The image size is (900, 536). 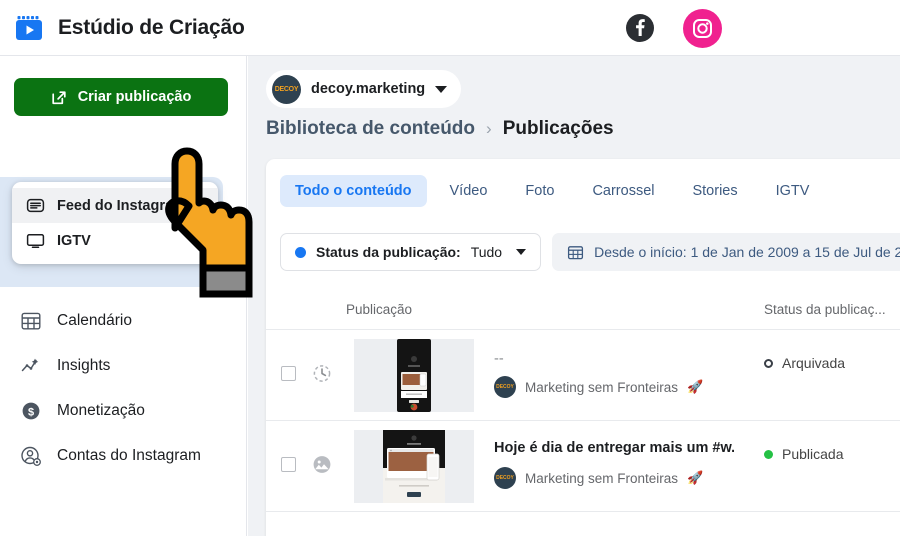 I want to click on status-label: Arquivada, so click(x=814, y=363).